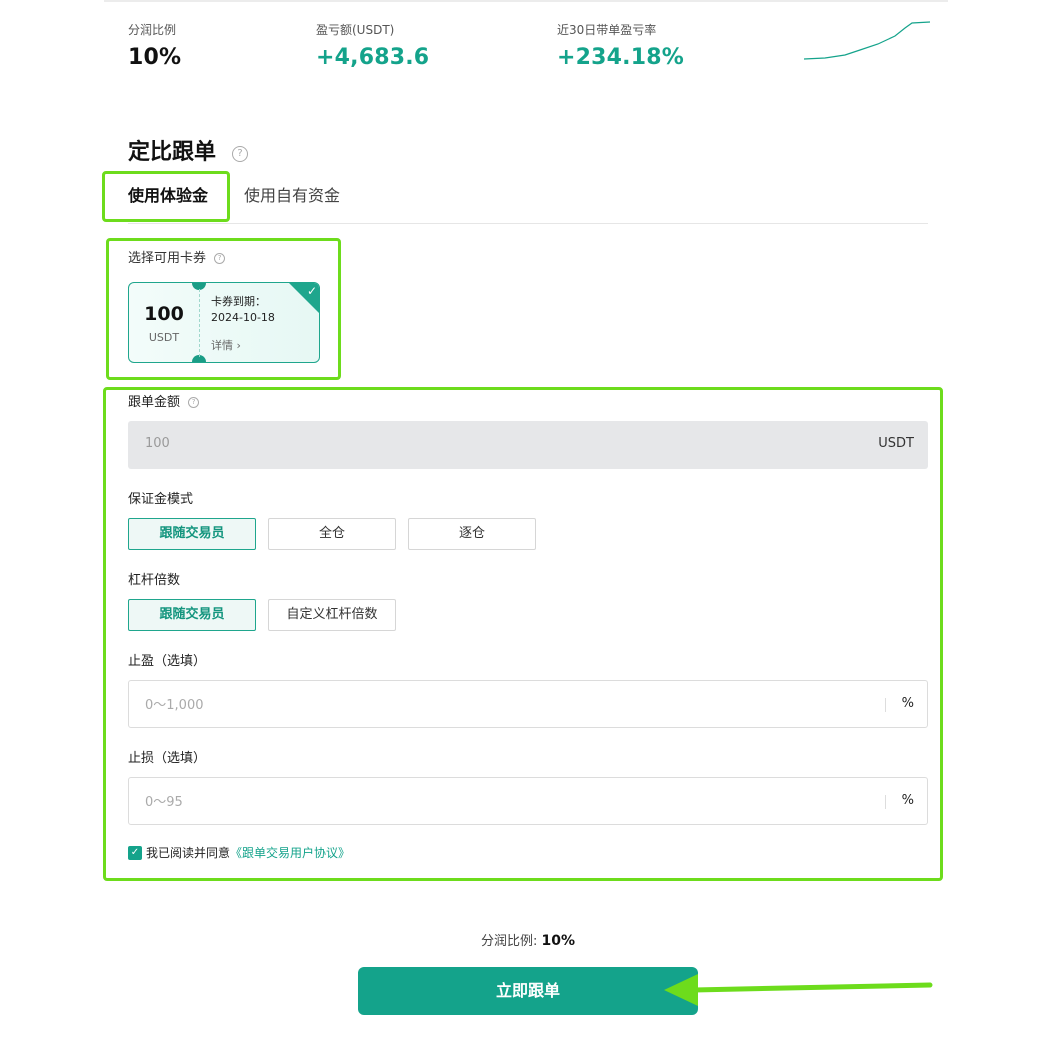  Describe the element at coordinates (192, 615) in the screenshot. I see `leverage-option-follow-trader: 跟随交易员` at that location.